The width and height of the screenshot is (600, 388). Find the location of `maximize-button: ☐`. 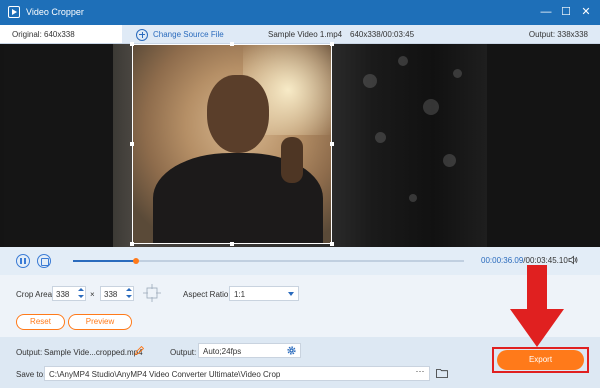

maximize-button: ☐ is located at coordinates (566, 12).